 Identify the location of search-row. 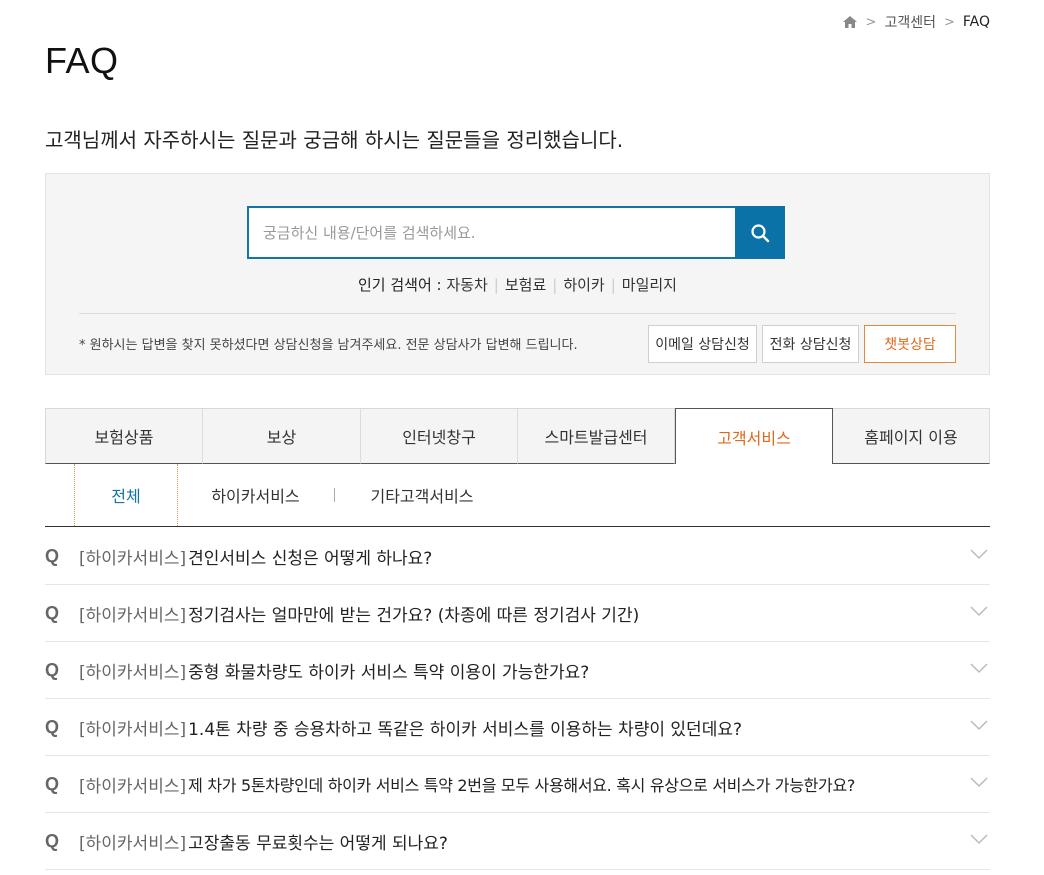
(517, 232).